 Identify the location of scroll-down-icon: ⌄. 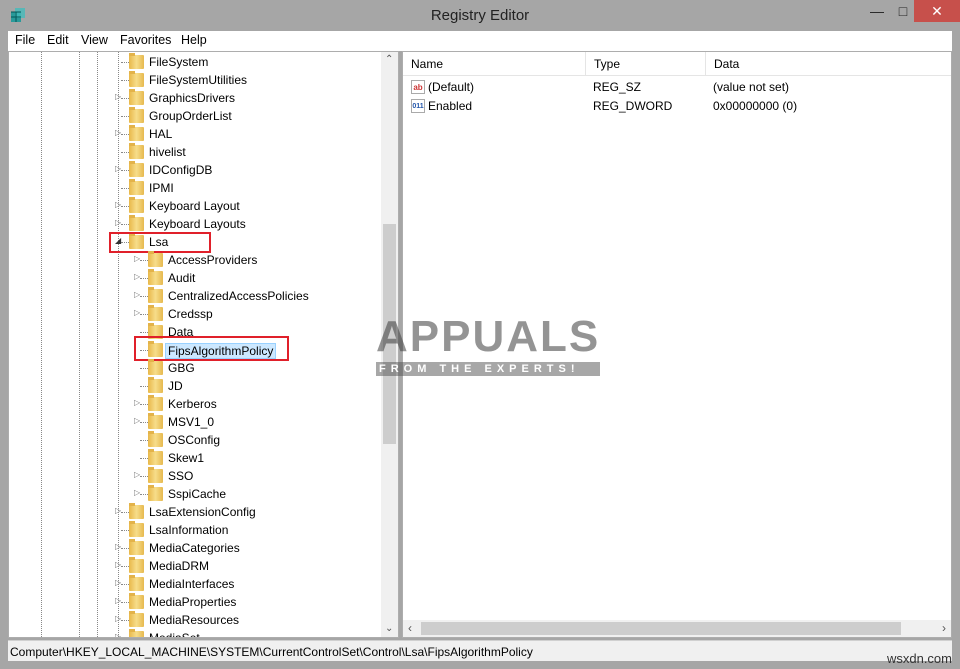
(389, 628).